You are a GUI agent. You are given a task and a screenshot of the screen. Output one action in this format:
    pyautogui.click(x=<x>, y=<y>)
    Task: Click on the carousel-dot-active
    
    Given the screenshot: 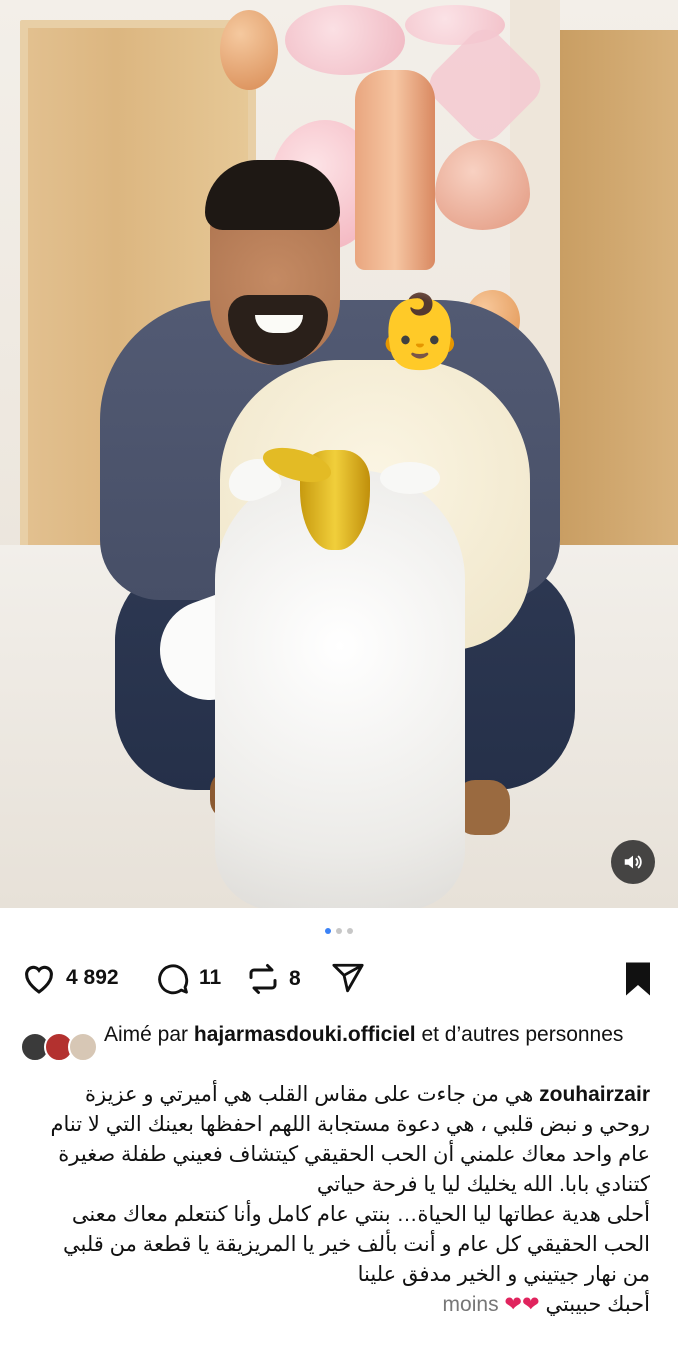 What is the action you would take?
    pyautogui.click(x=328, y=931)
    